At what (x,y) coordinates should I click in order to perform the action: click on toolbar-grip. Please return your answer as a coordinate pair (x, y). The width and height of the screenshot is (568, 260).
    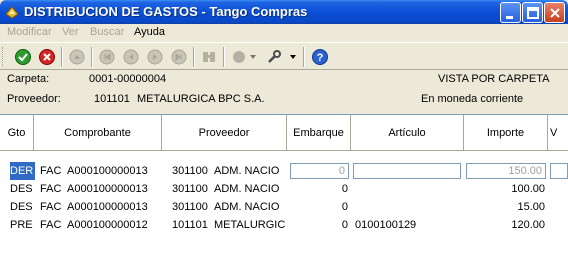
    Looking at the image, I should click on (3, 57).